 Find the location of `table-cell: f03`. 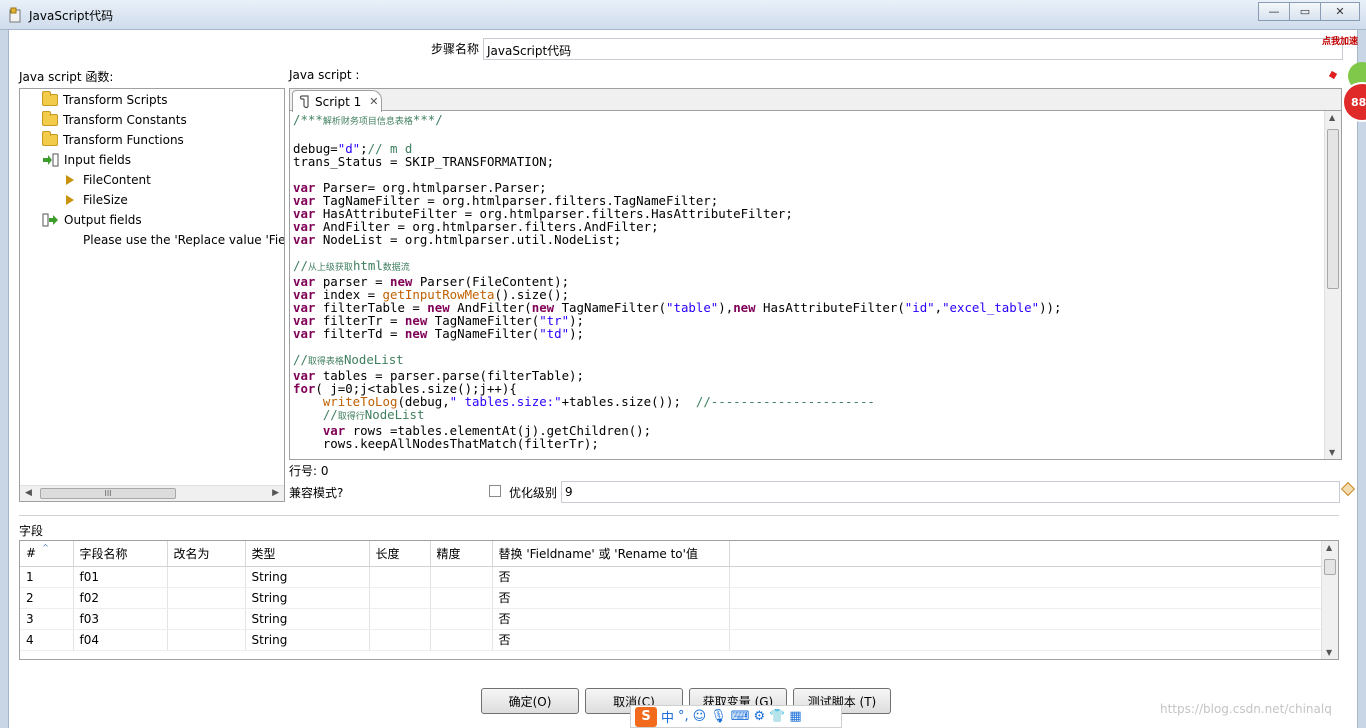

table-cell: f03 is located at coordinates (120, 619).